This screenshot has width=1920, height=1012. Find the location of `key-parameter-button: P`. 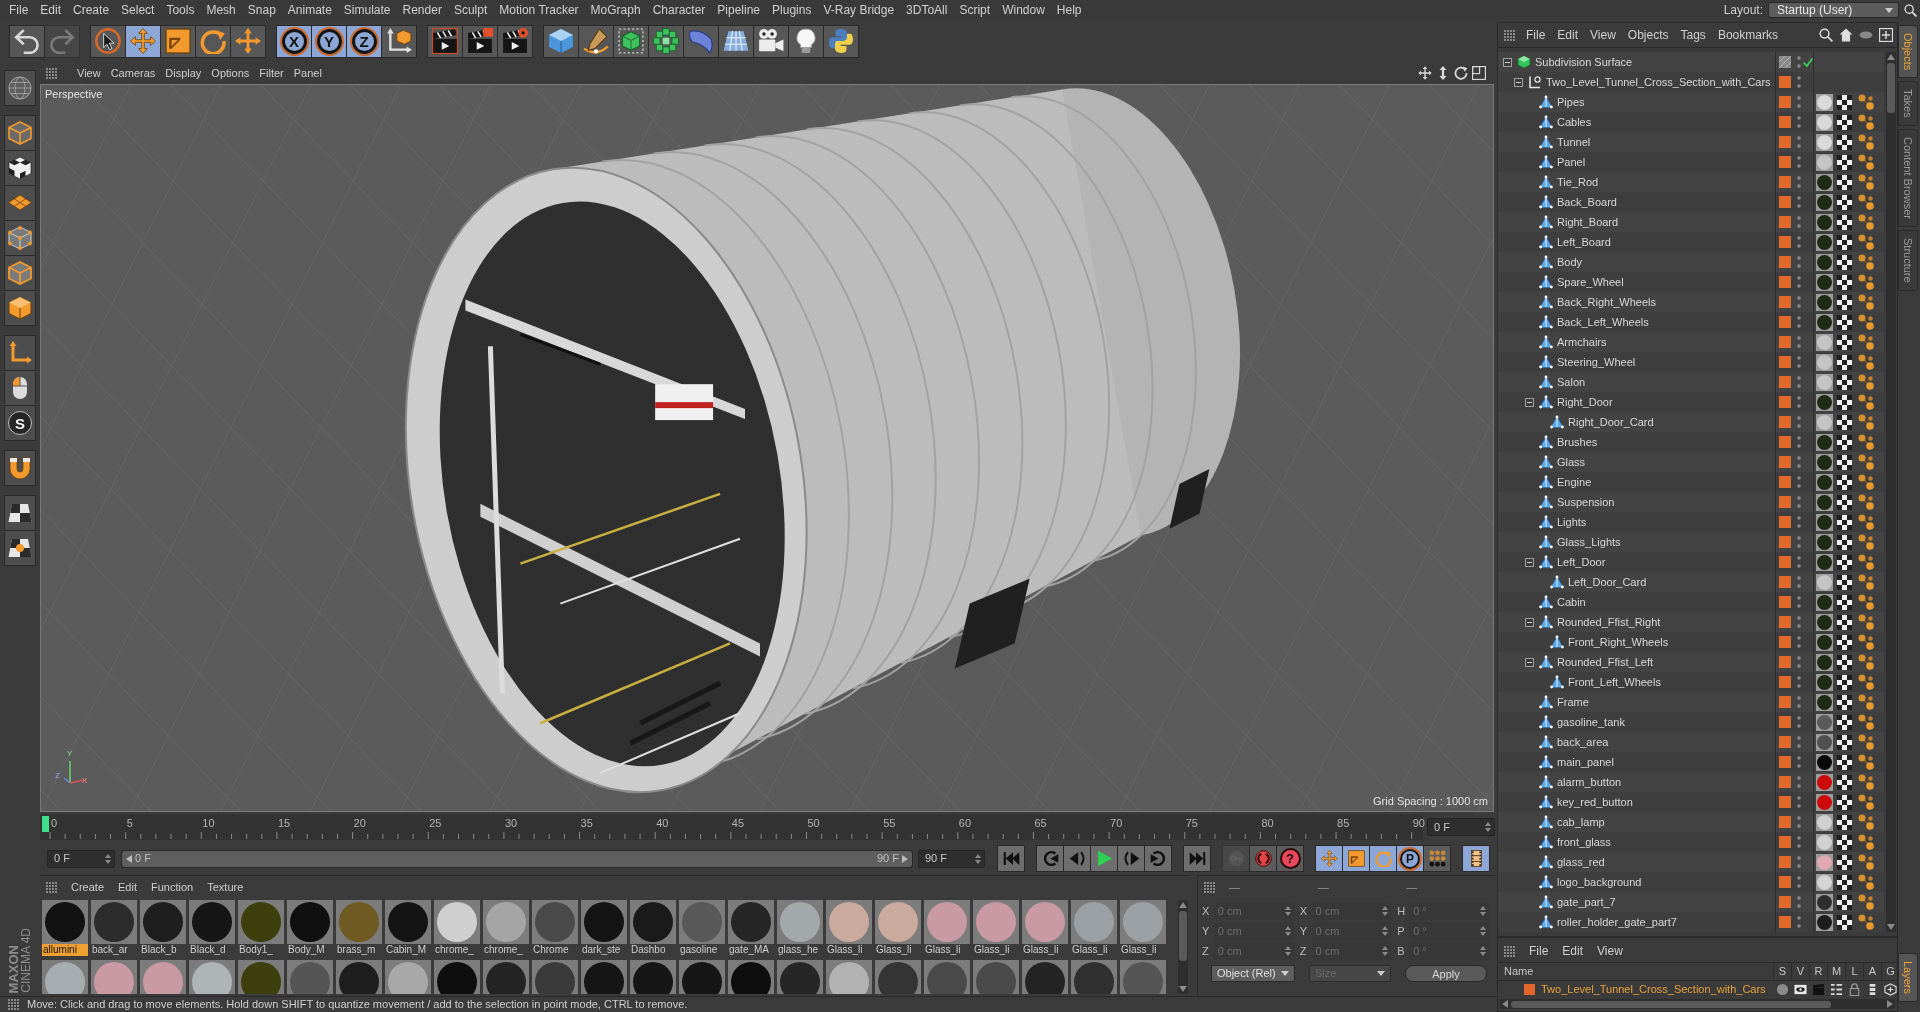

key-parameter-button: P is located at coordinates (1410, 858).